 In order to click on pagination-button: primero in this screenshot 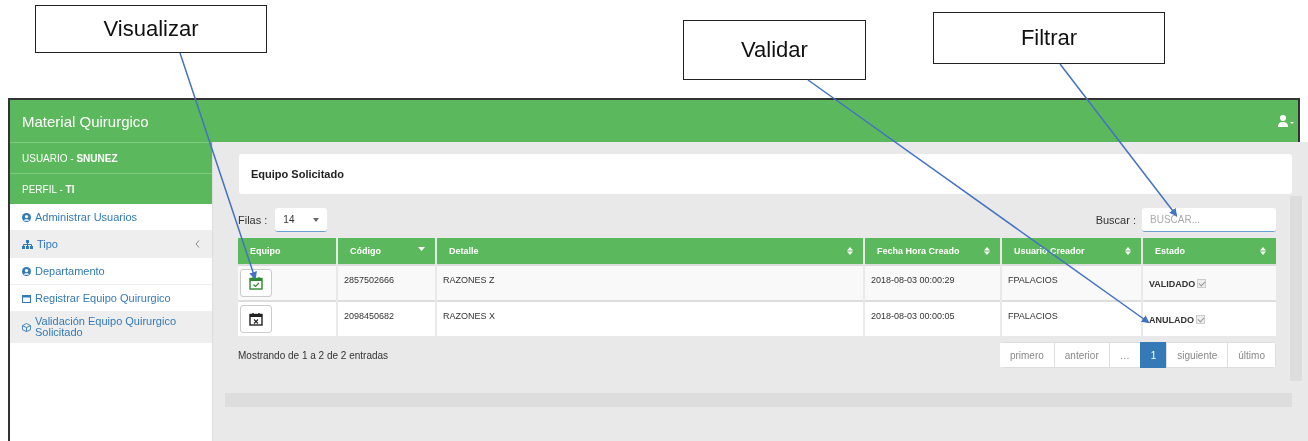, I will do `click(1027, 355)`.